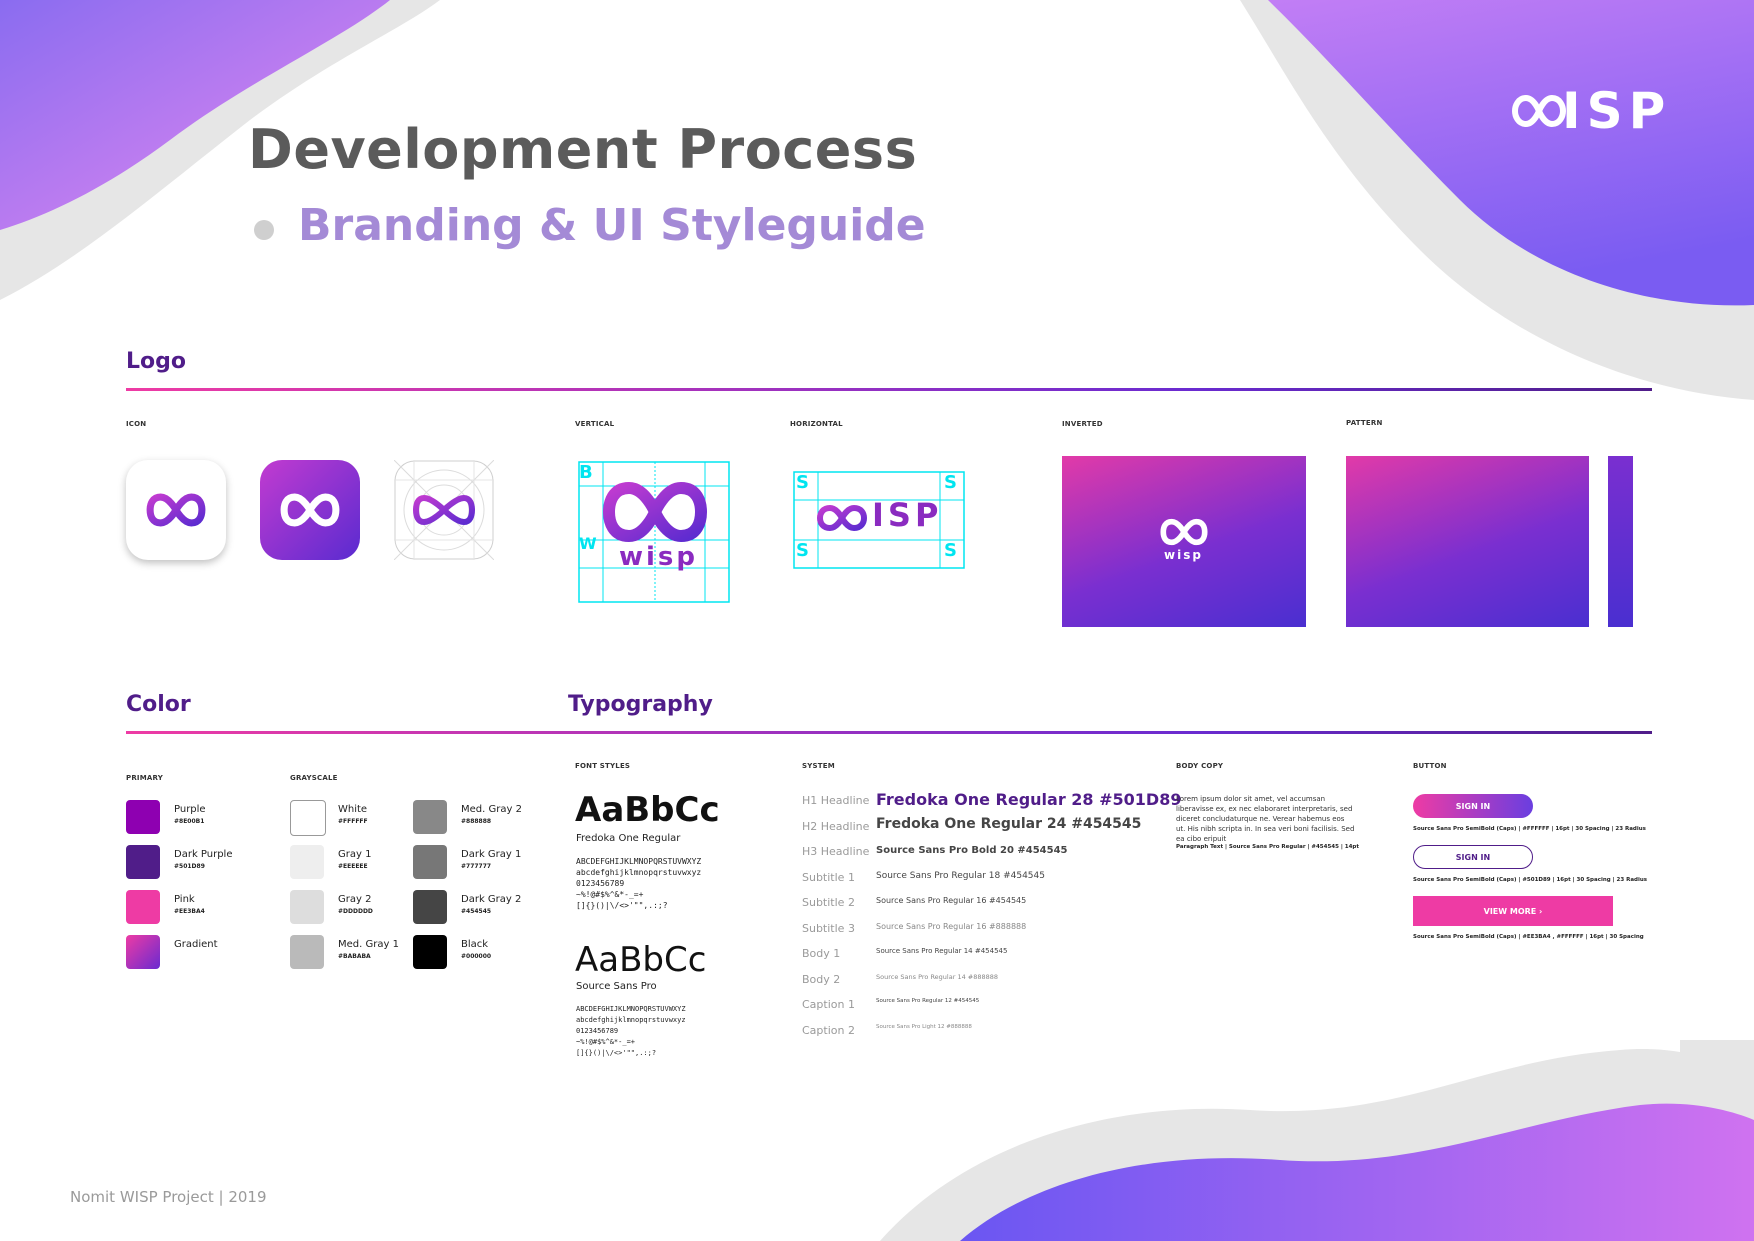 This screenshot has width=1754, height=1241. What do you see at coordinates (889, 732) in the screenshot?
I see `color-typography-rule` at bounding box center [889, 732].